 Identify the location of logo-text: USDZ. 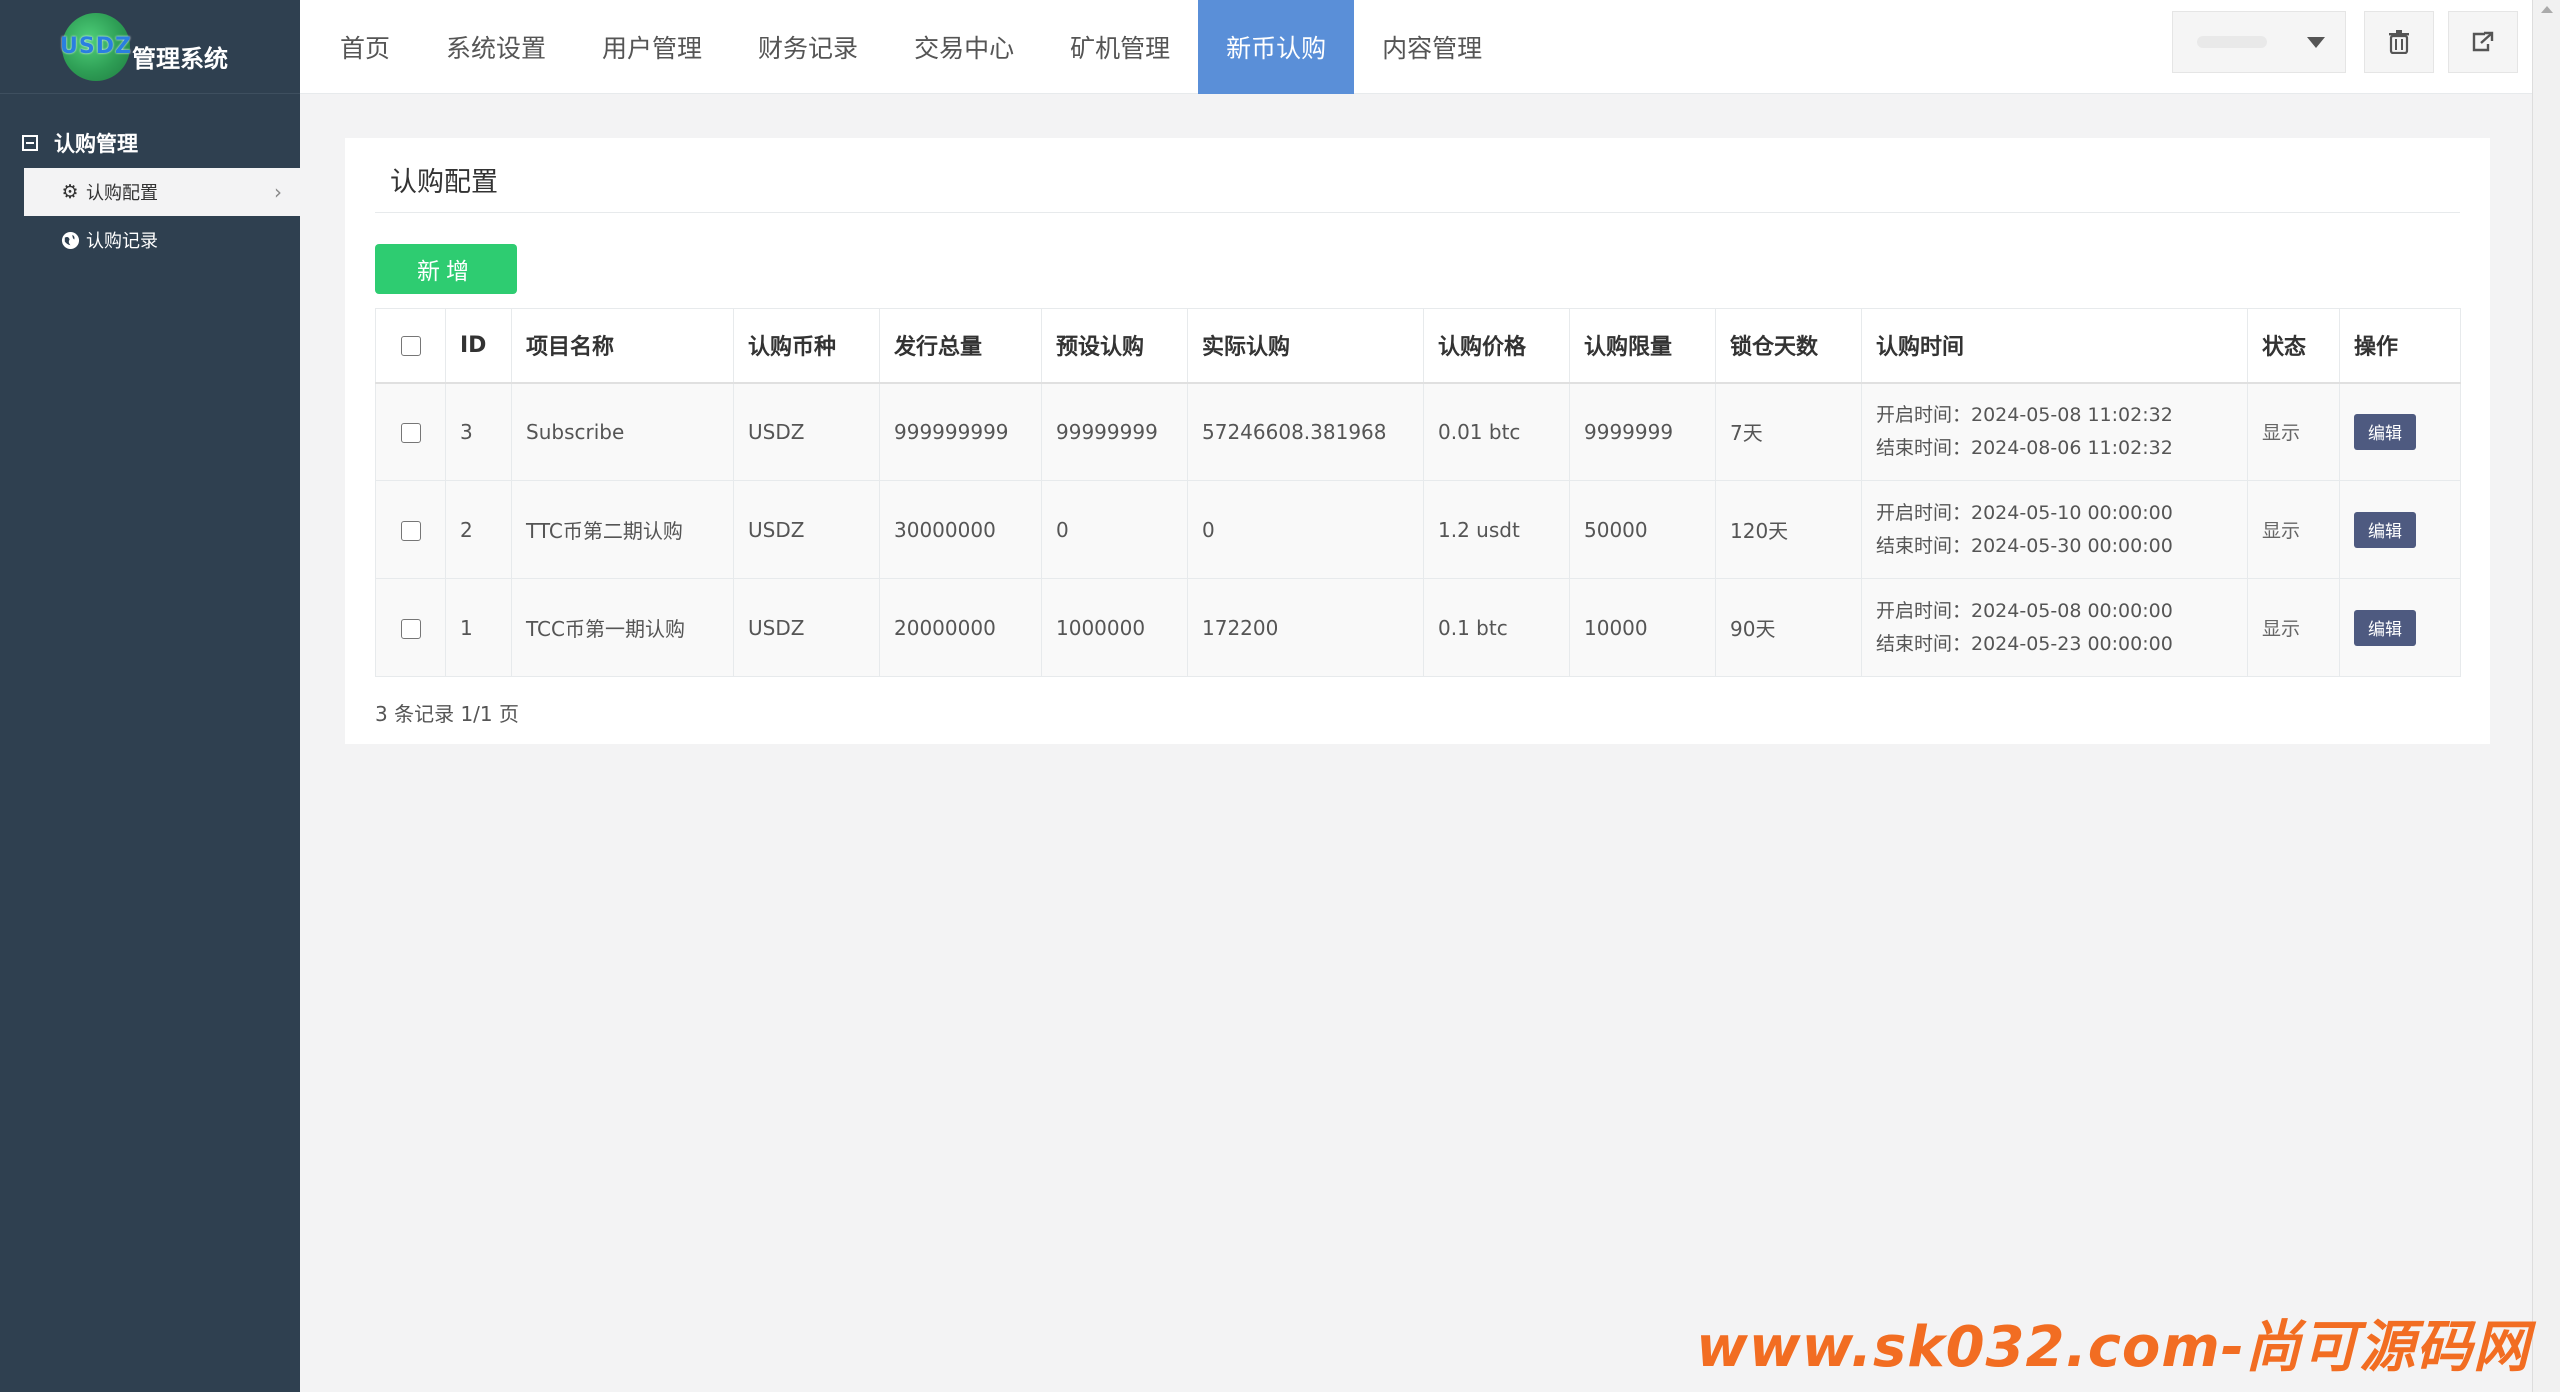
(96, 46).